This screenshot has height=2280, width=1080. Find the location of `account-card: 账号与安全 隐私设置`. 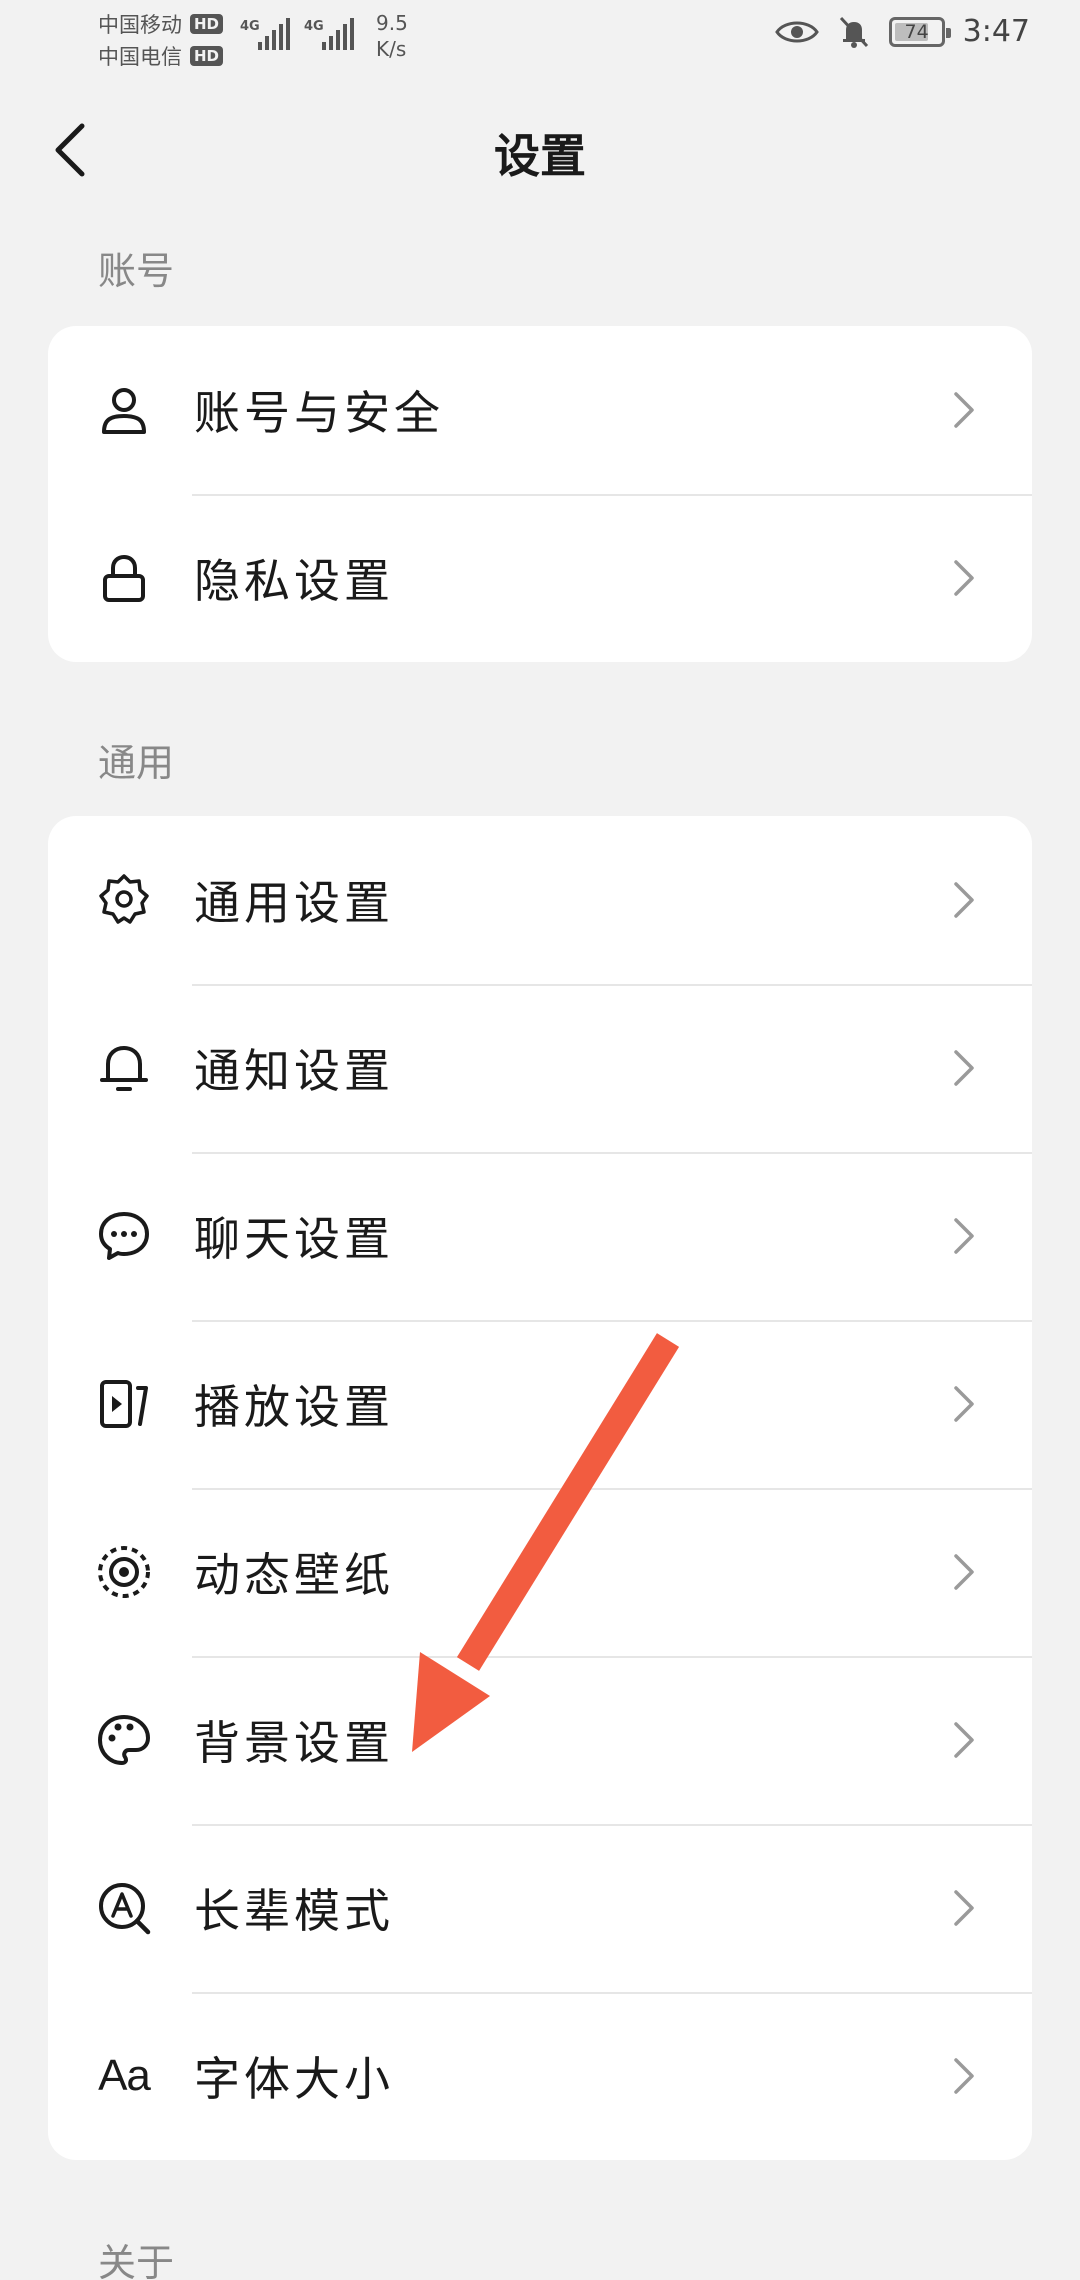

account-card: 账号与安全 隐私设置 is located at coordinates (540, 494).